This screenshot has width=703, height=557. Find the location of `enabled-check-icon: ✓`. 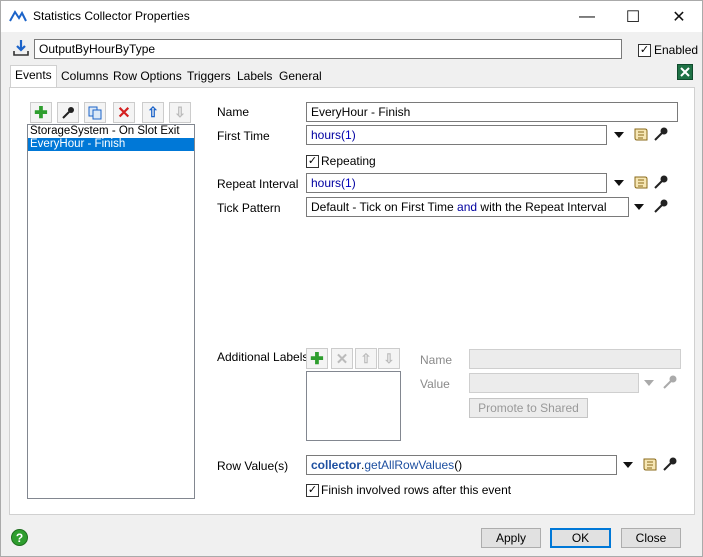

enabled-check-icon: ✓ is located at coordinates (644, 50).